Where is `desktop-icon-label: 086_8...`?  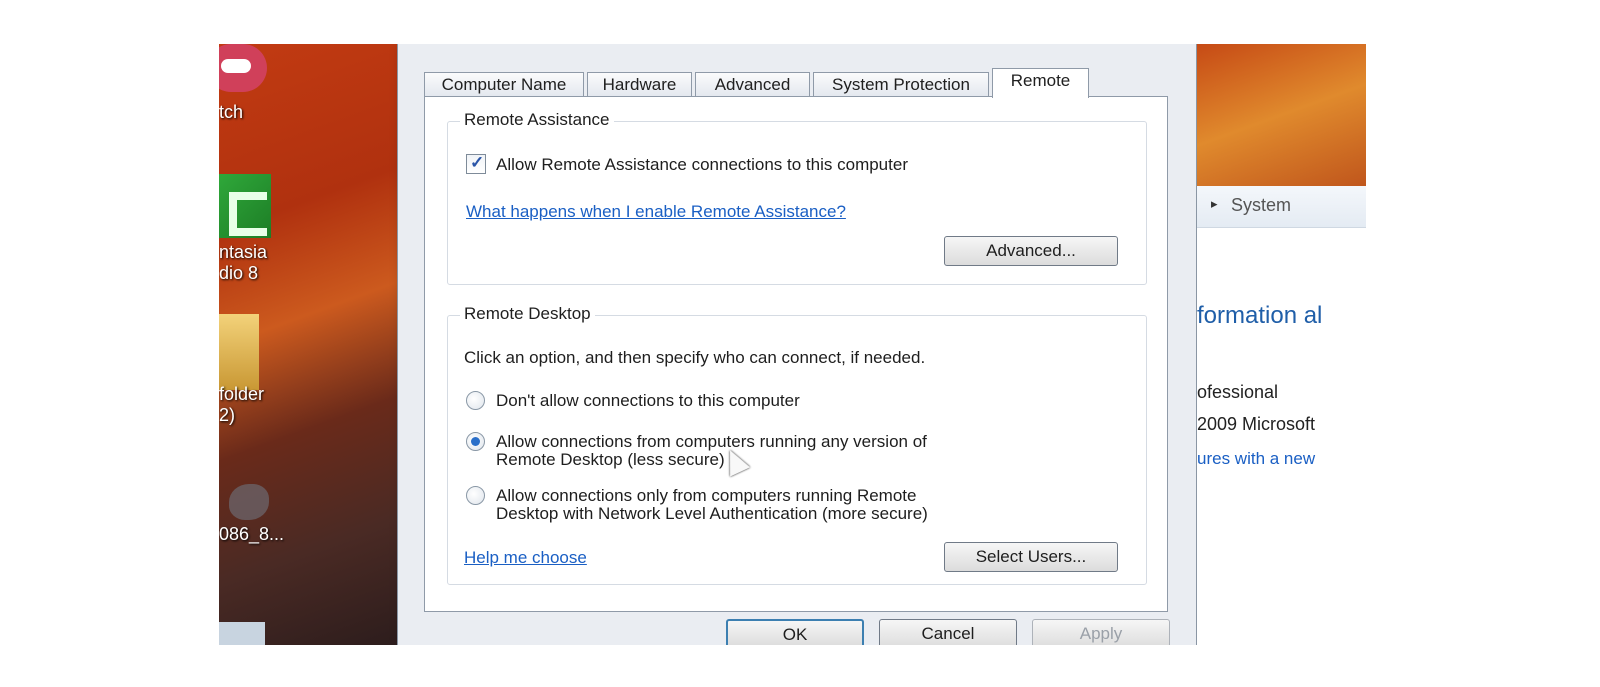 desktop-icon-label: 086_8... is located at coordinates (251, 534).